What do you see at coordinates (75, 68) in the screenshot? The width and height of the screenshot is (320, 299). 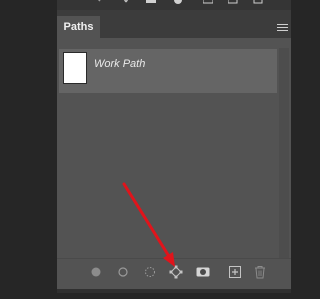 I see `path-thumbnail` at bounding box center [75, 68].